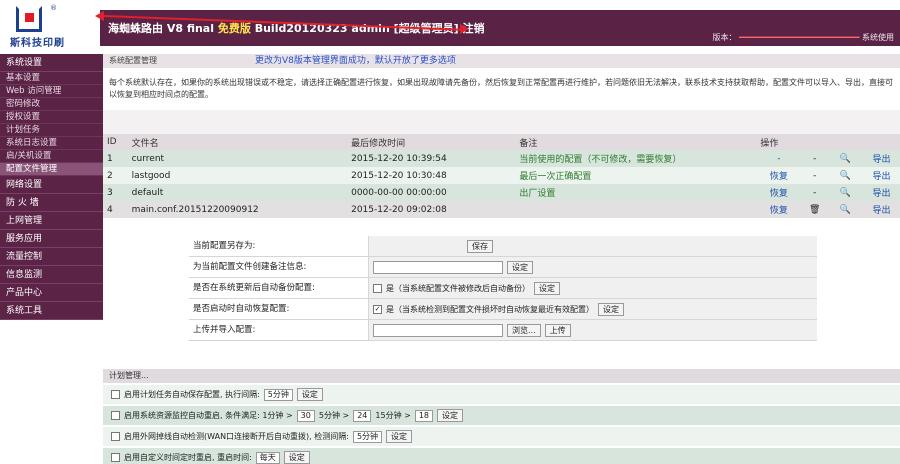 The width and height of the screenshot is (900, 464). I want to click on row-time: 2015-12-20 10:39:54, so click(431, 158).